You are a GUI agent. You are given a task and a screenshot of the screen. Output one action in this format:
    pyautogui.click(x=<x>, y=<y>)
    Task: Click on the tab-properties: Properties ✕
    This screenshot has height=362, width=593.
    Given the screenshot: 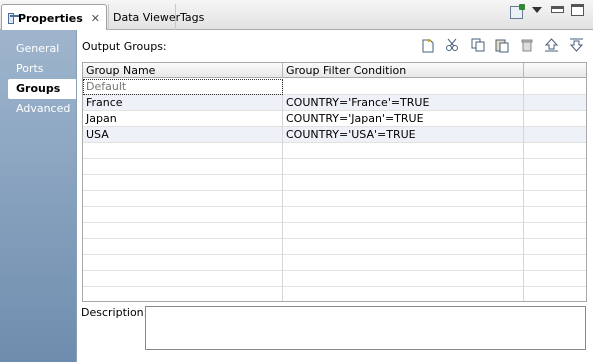 What is the action you would take?
    pyautogui.click(x=54, y=17)
    